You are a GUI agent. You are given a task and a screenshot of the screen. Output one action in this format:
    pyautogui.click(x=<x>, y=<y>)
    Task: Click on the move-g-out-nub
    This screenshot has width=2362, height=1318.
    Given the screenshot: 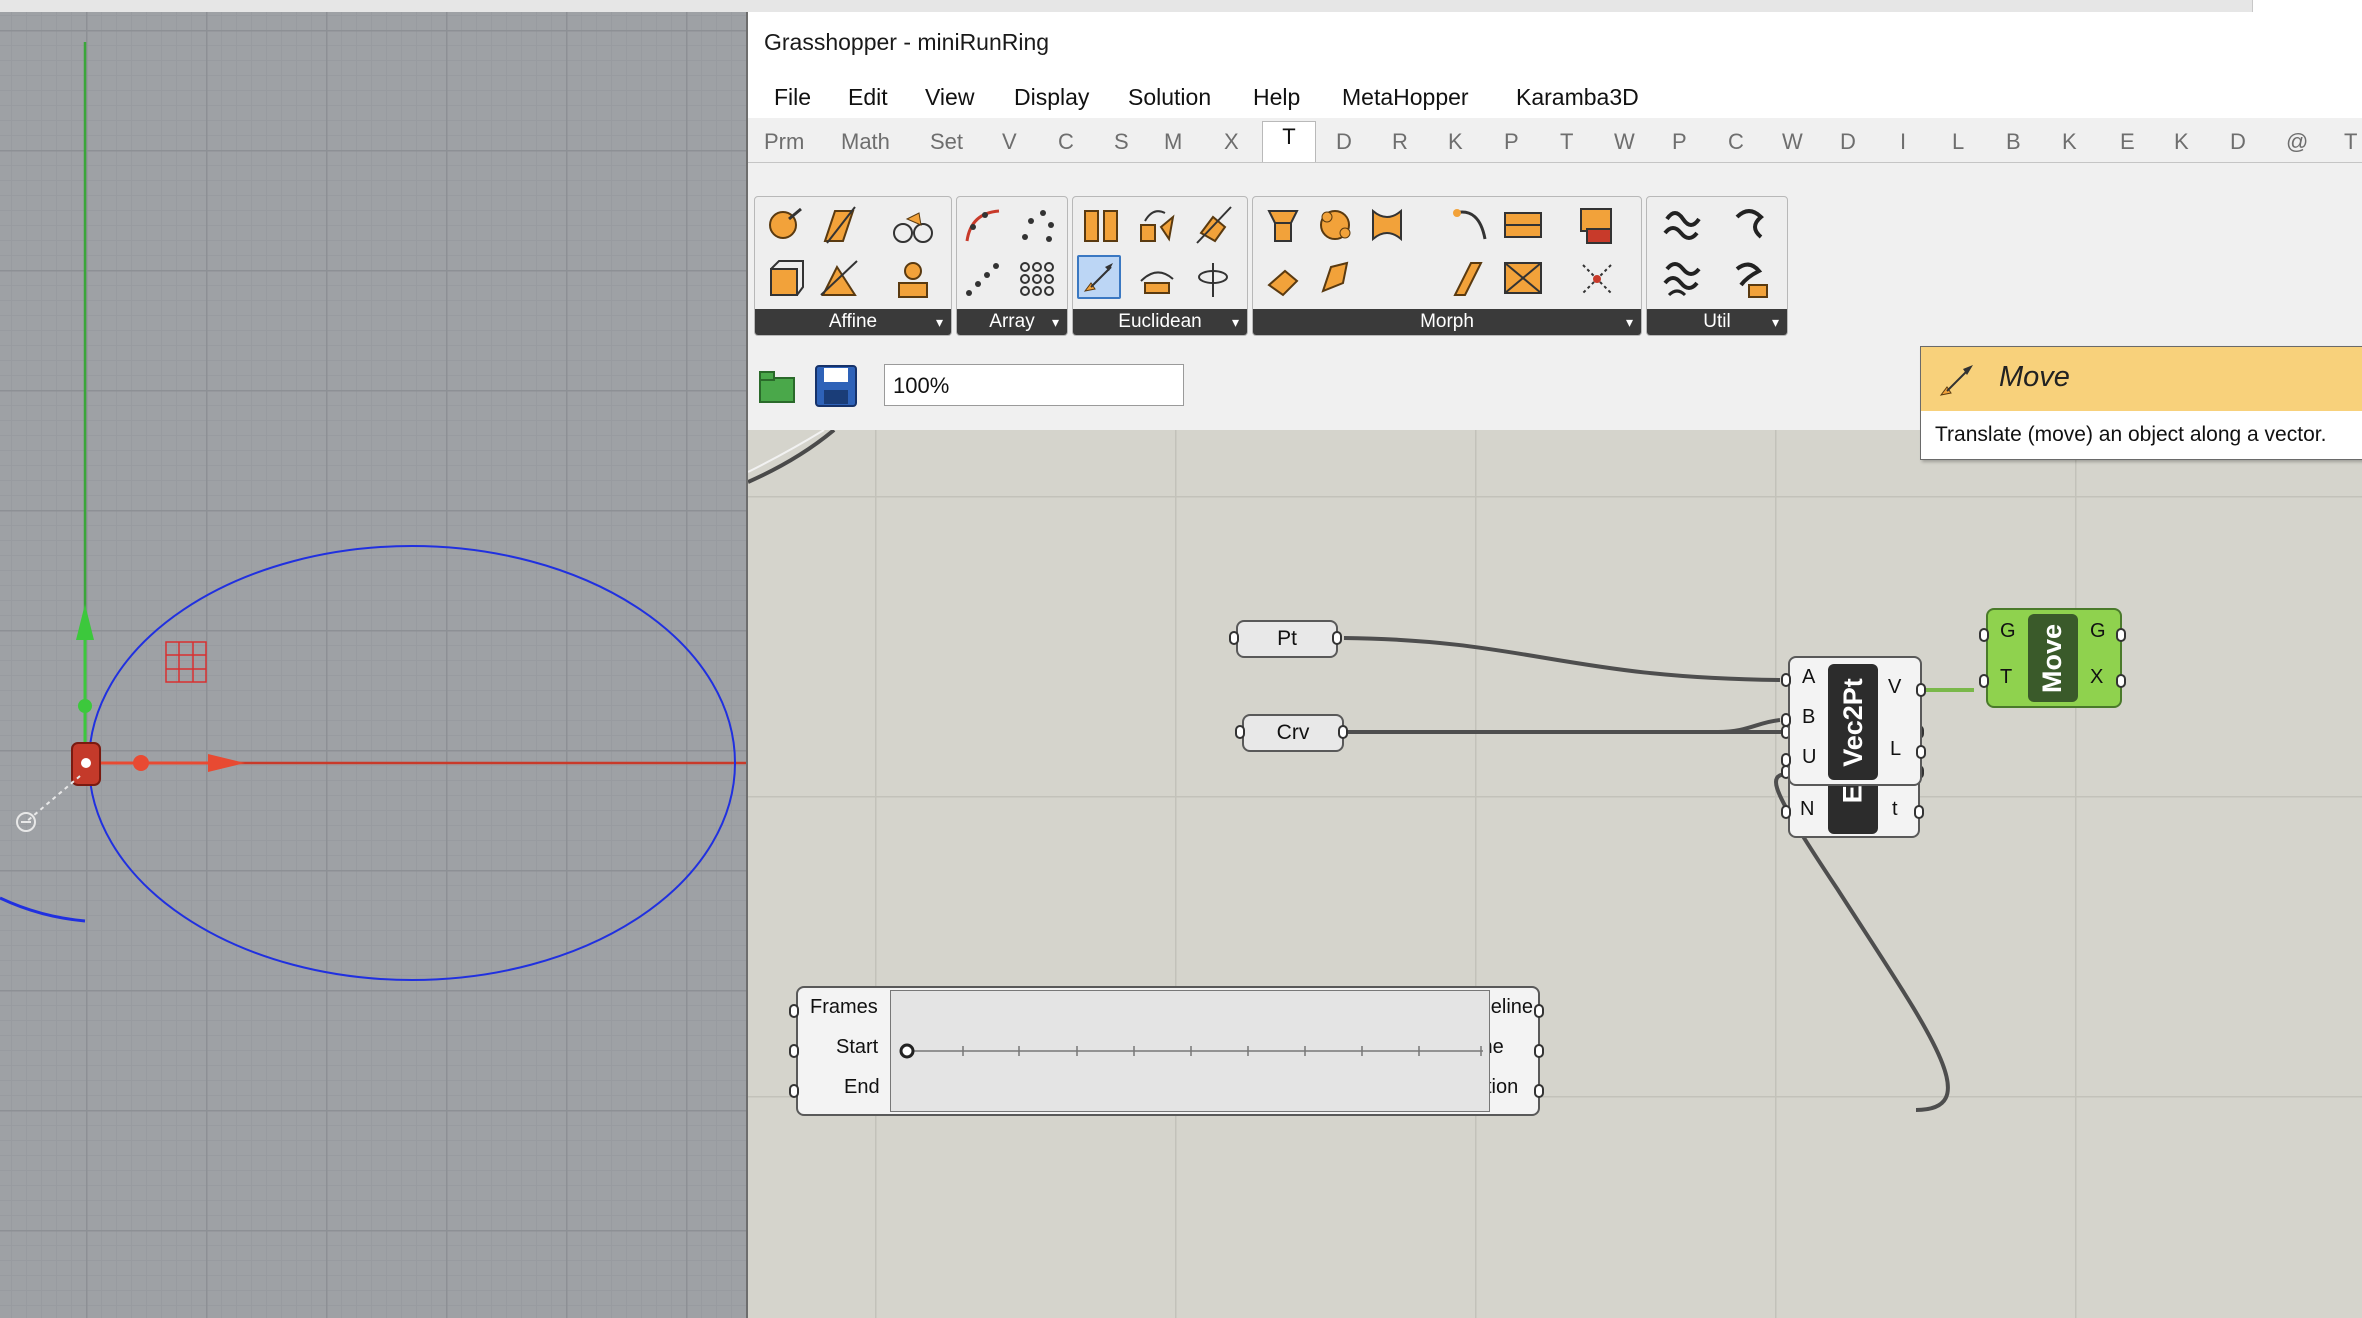 What is the action you would take?
    pyautogui.click(x=2121, y=635)
    